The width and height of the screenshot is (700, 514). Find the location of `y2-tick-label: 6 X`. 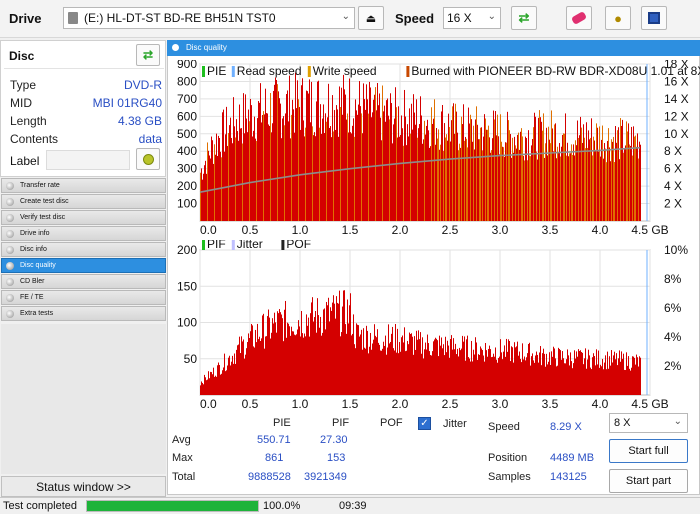

y2-tick-label: 6 X is located at coordinates (673, 169).